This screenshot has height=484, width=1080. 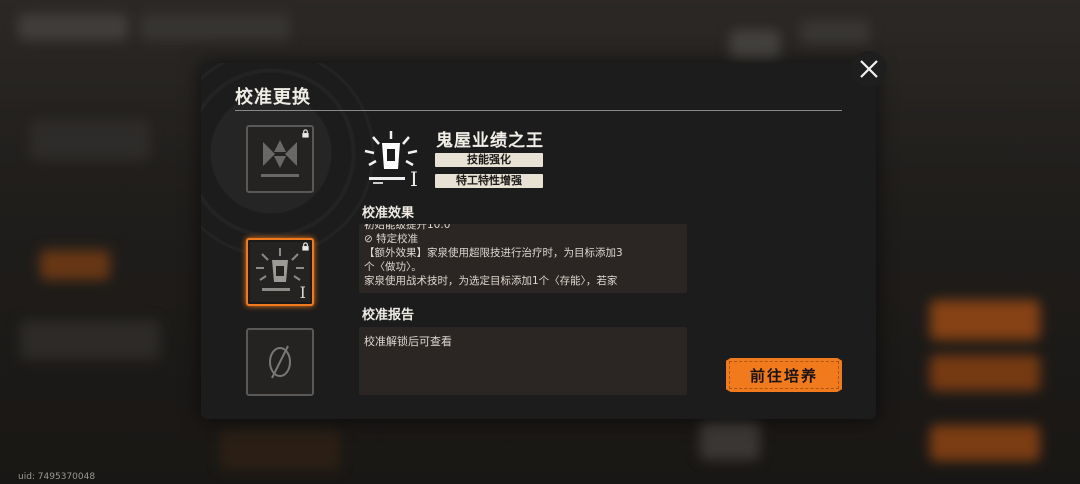 I want to click on report-box: 校准解锁后可查看, so click(x=523, y=361).